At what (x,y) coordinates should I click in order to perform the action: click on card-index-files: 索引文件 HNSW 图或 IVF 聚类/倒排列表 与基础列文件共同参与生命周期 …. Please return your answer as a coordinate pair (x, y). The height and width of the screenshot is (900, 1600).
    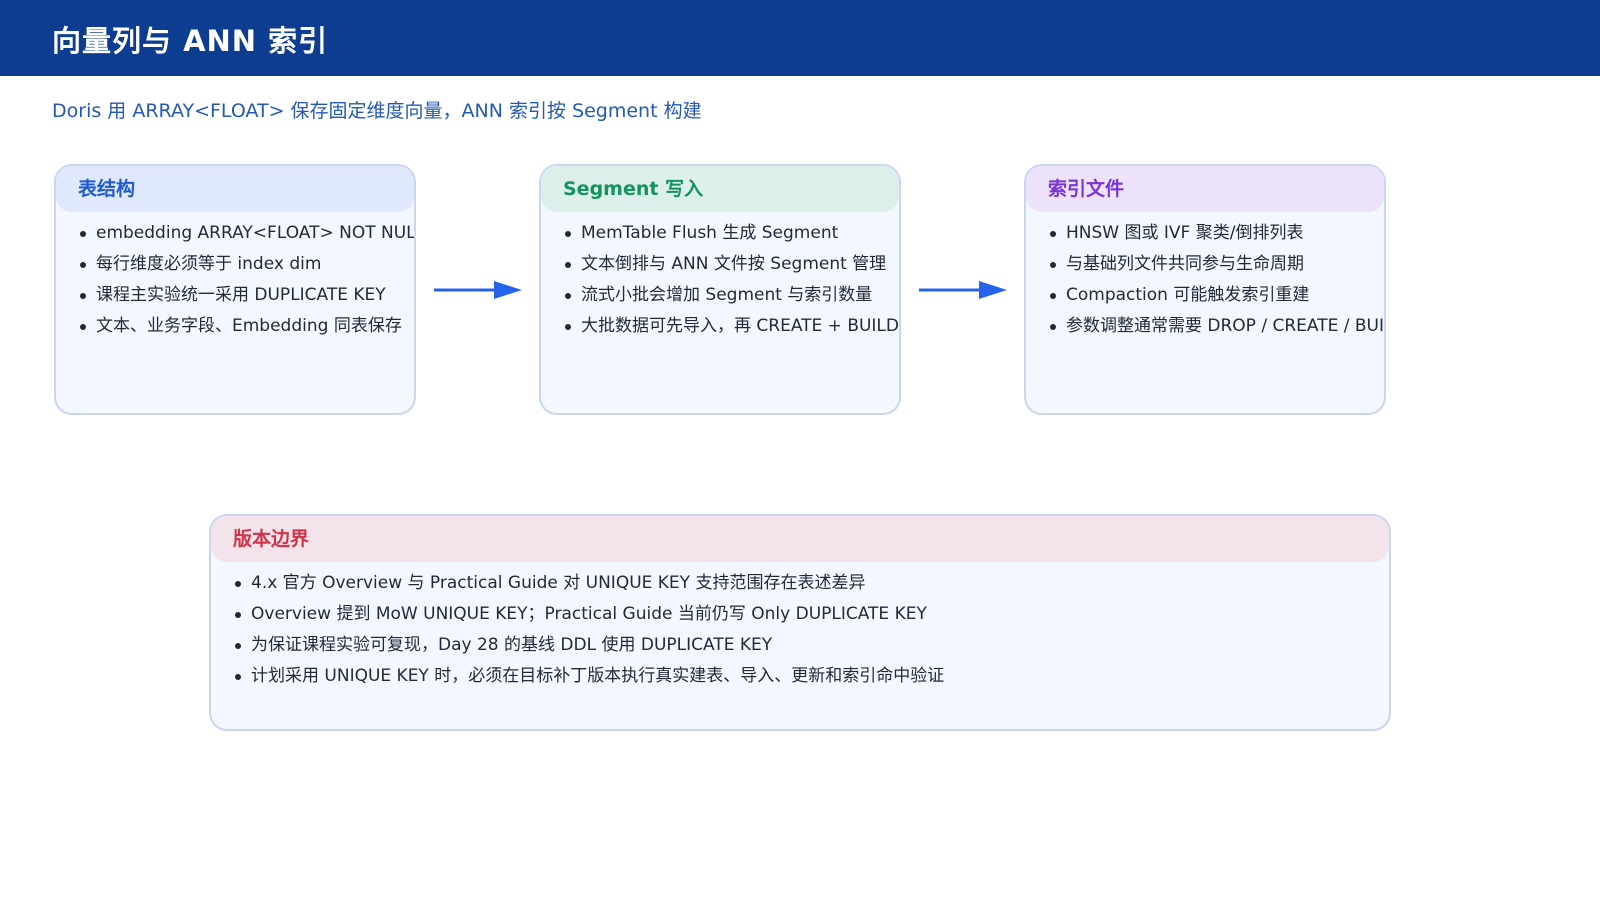
    Looking at the image, I should click on (1205, 289).